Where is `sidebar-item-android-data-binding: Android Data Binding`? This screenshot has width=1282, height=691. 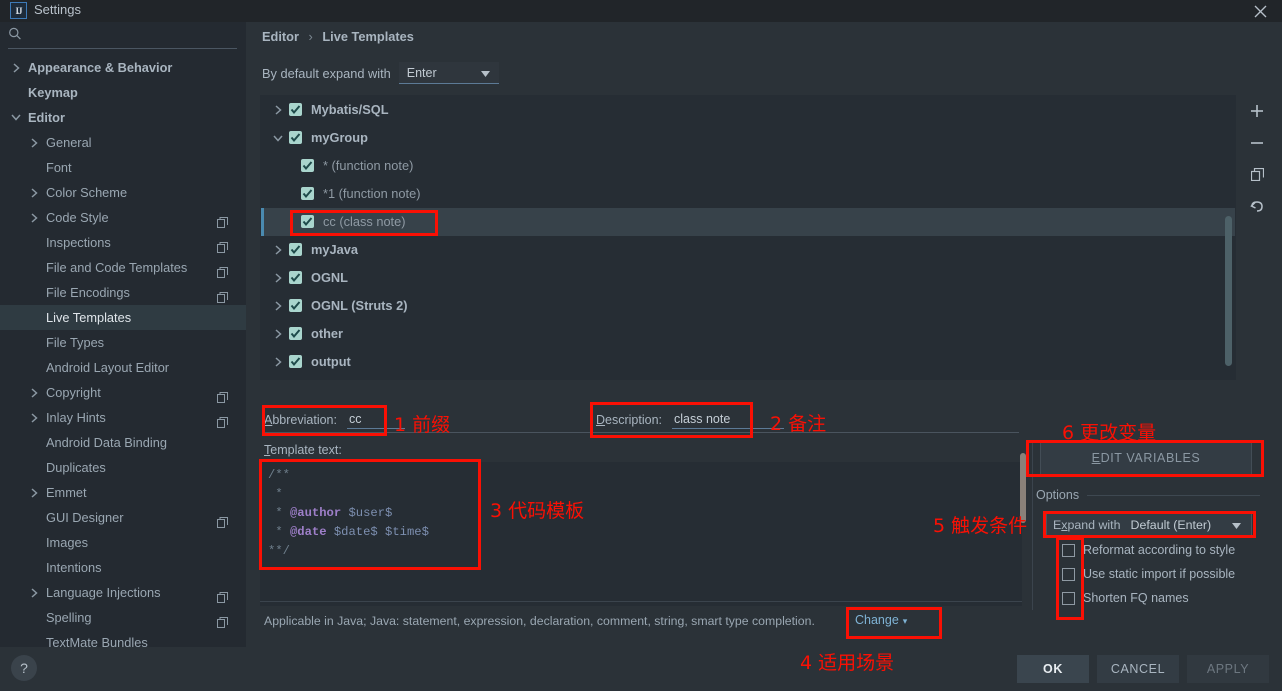 sidebar-item-android-data-binding: Android Data Binding is located at coordinates (123, 442).